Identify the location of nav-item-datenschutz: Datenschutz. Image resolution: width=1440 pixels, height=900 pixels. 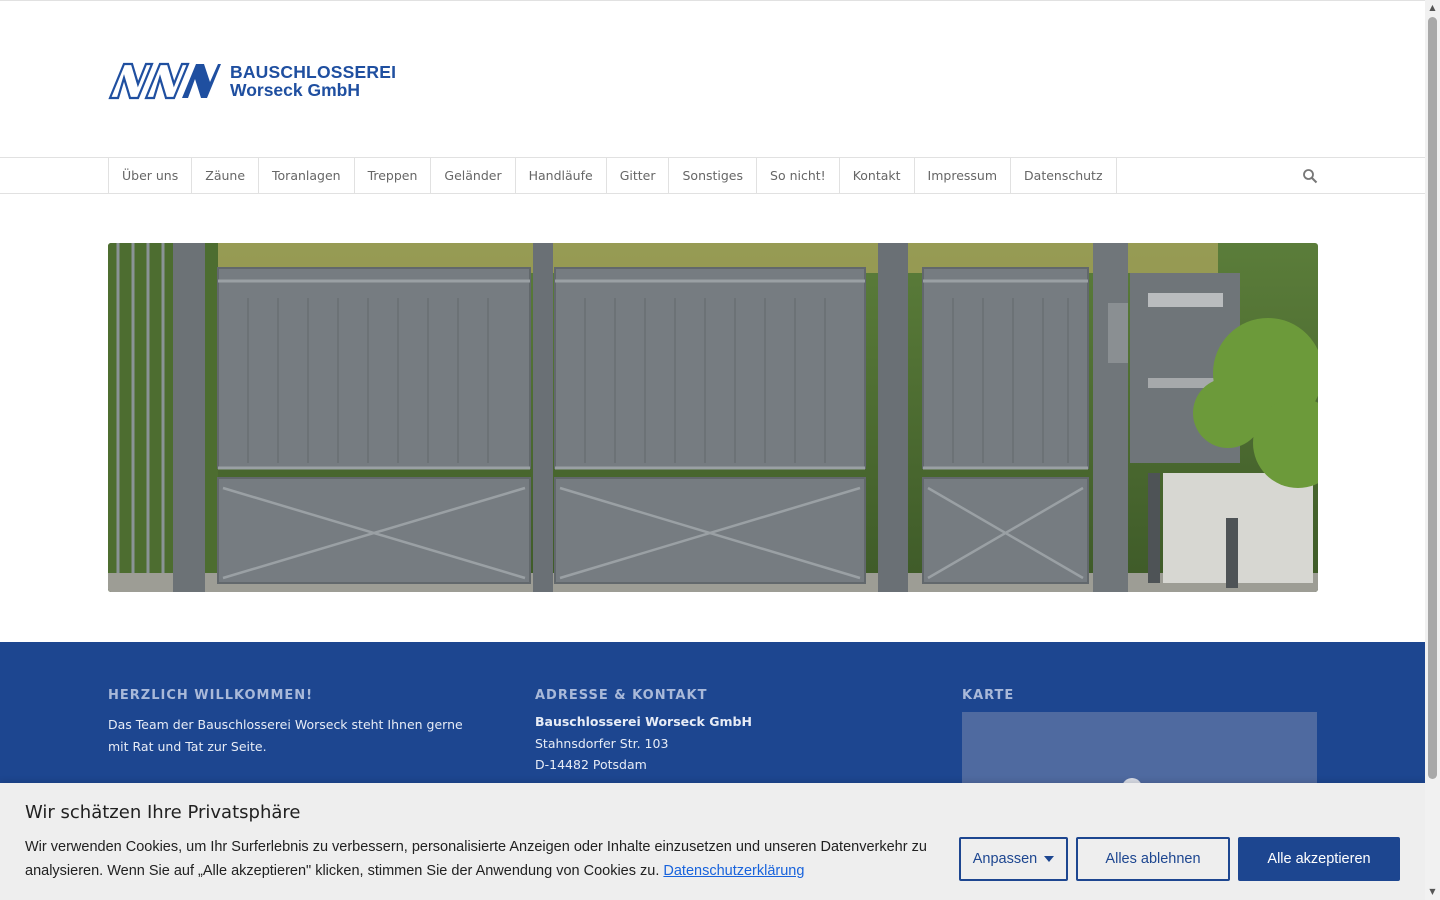
(1064, 175).